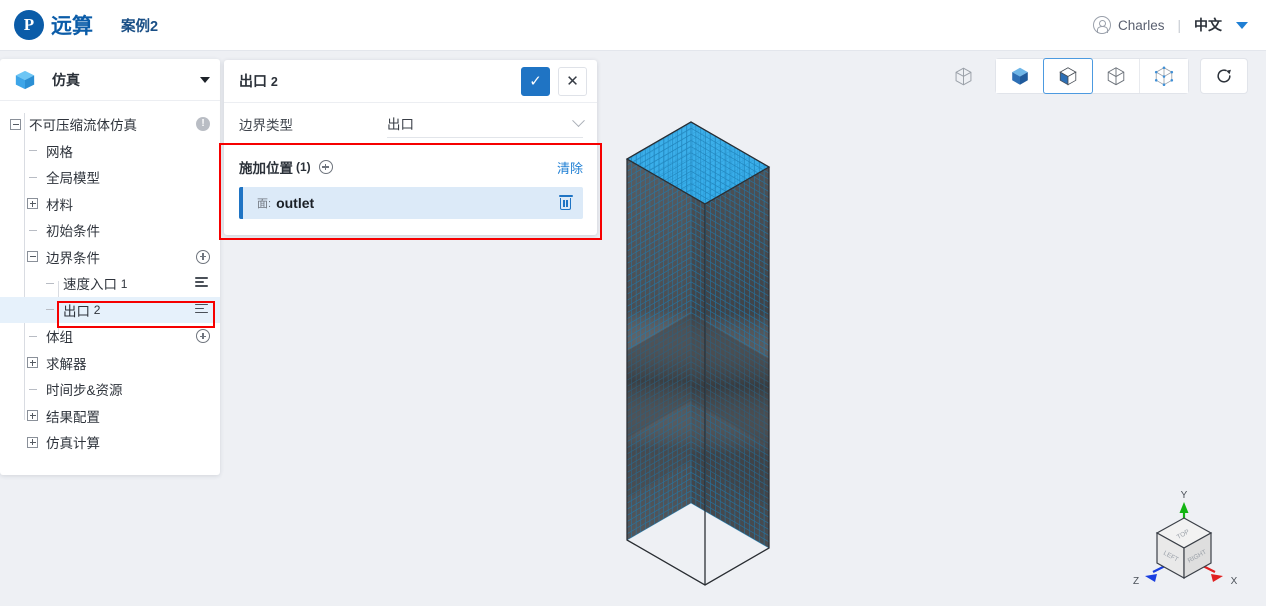  Describe the element at coordinates (90, 285) in the screenshot. I see `tree-item-label: 速度入口` at that location.